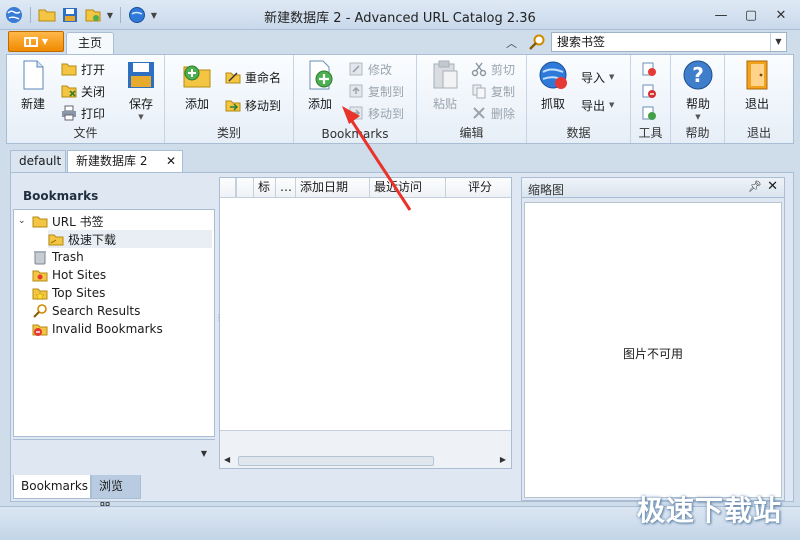 The height and width of the screenshot is (540, 800). I want to click on doc-tab-default: default, so click(38, 161).